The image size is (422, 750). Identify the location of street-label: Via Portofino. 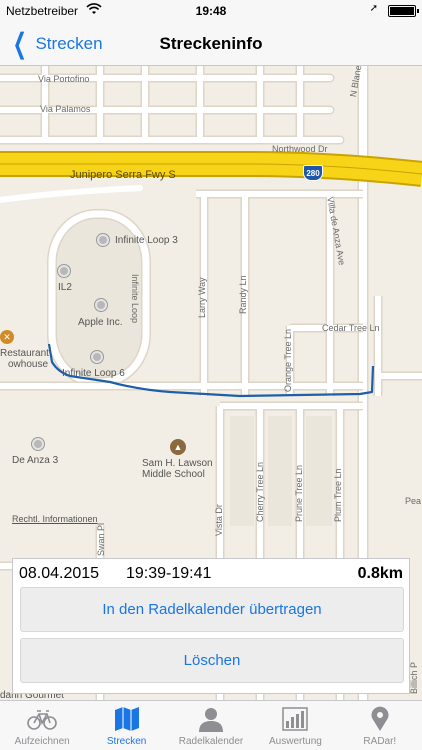
(64, 79).